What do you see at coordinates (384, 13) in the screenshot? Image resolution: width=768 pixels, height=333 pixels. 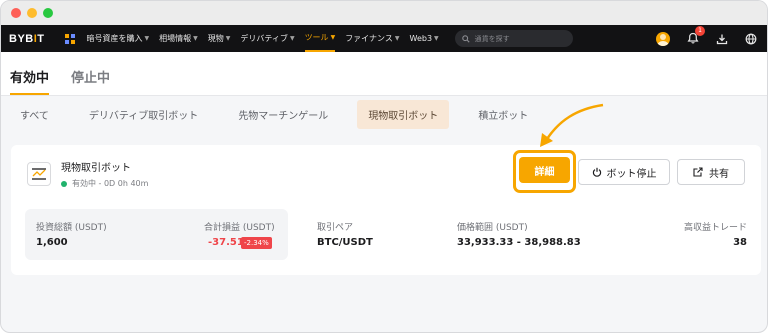 I see `window-titlebar` at bounding box center [384, 13].